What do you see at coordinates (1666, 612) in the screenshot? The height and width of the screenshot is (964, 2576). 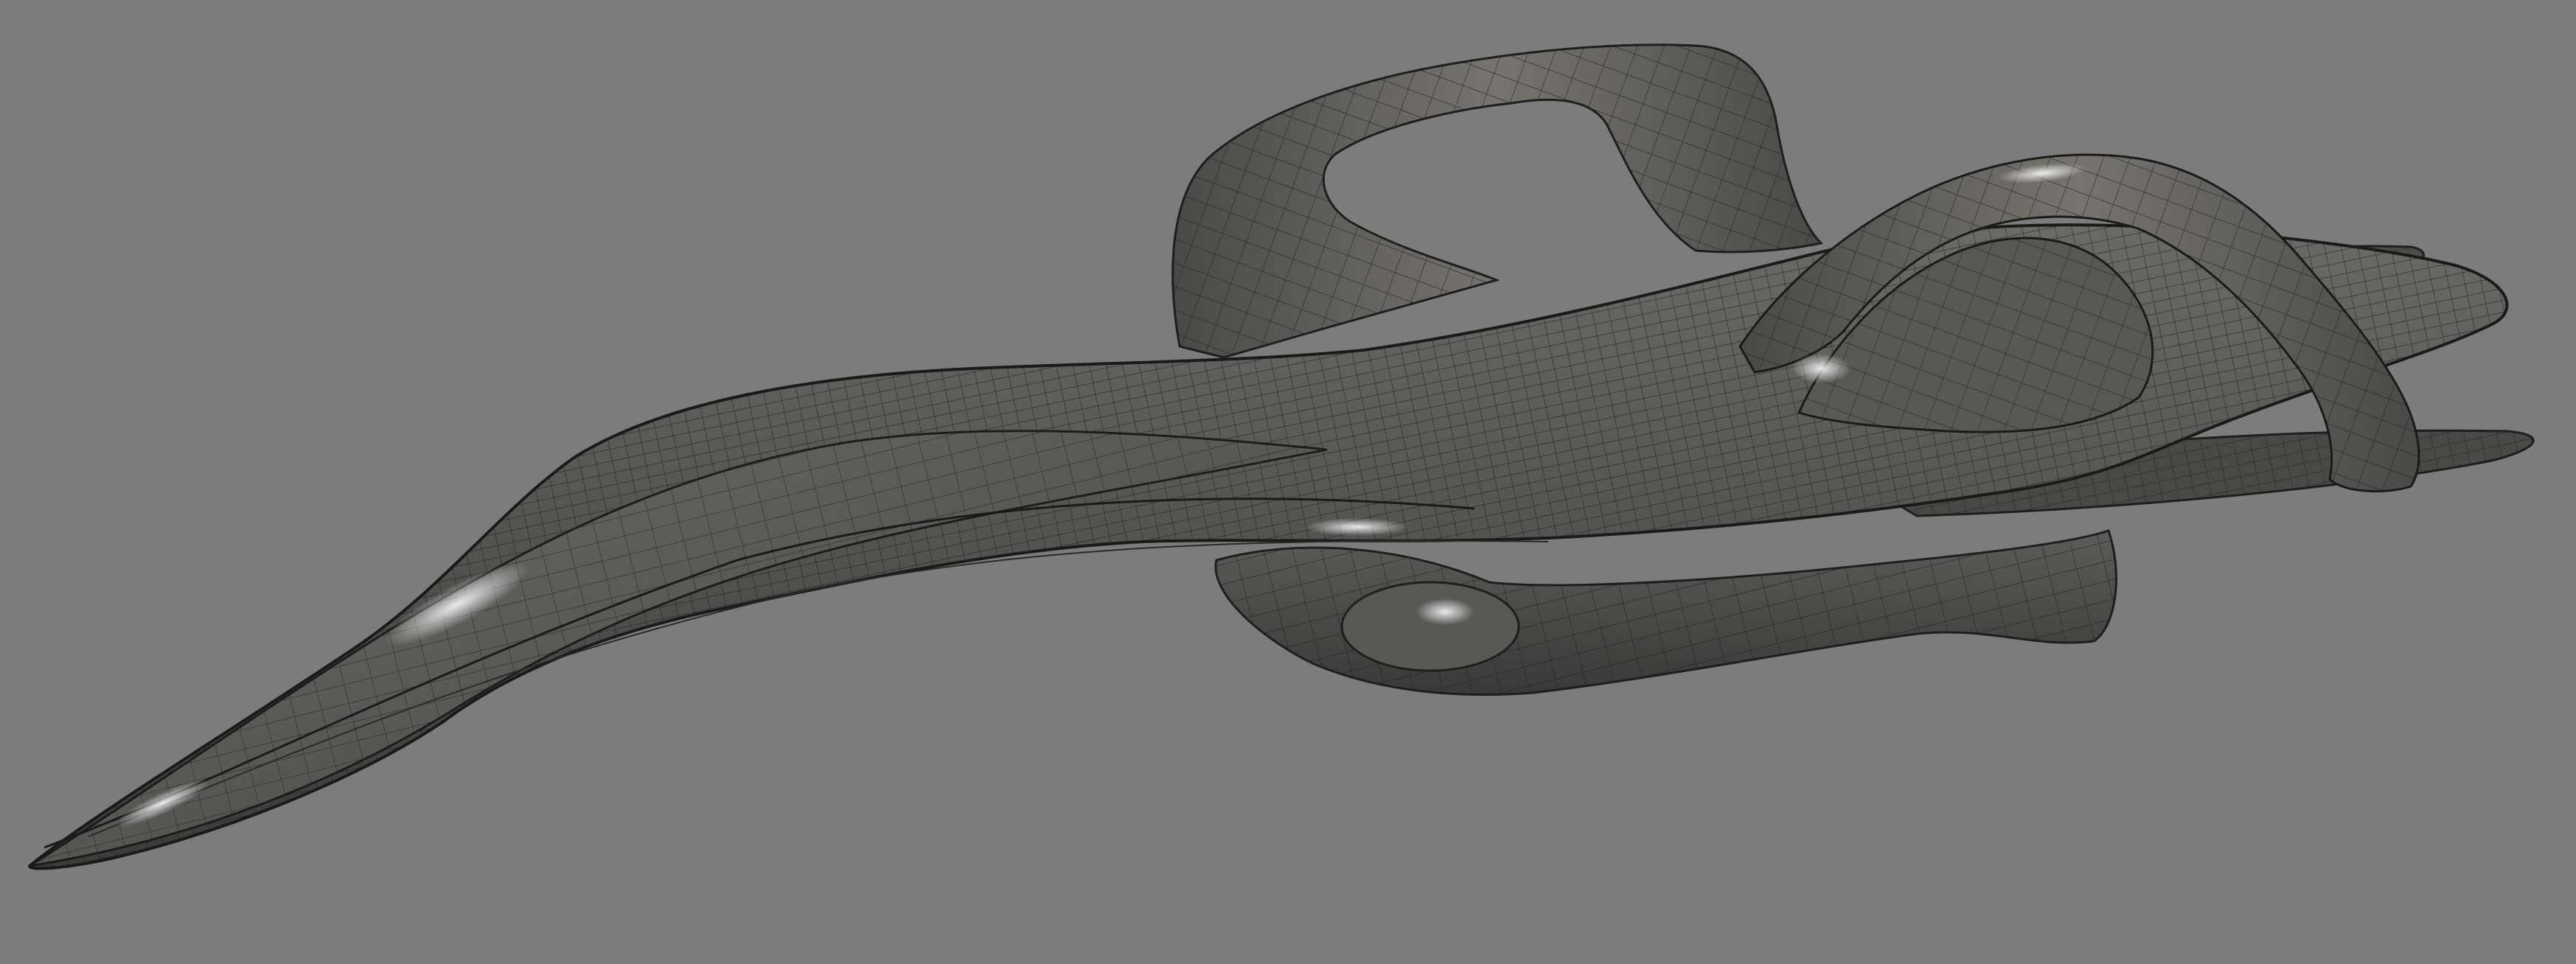 I see `underside-pod` at bounding box center [1666, 612].